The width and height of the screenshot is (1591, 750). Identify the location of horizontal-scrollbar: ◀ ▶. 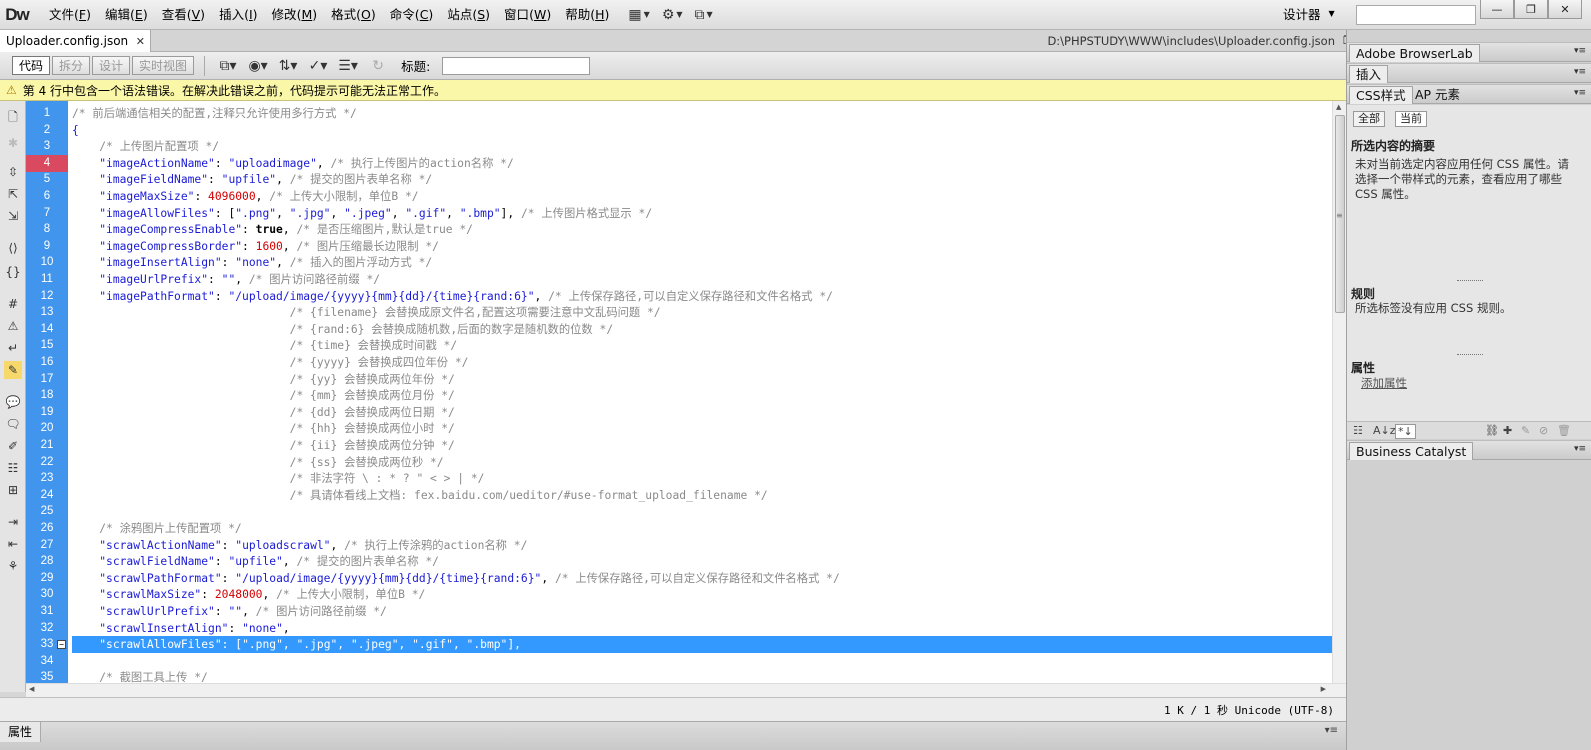
(686, 690).